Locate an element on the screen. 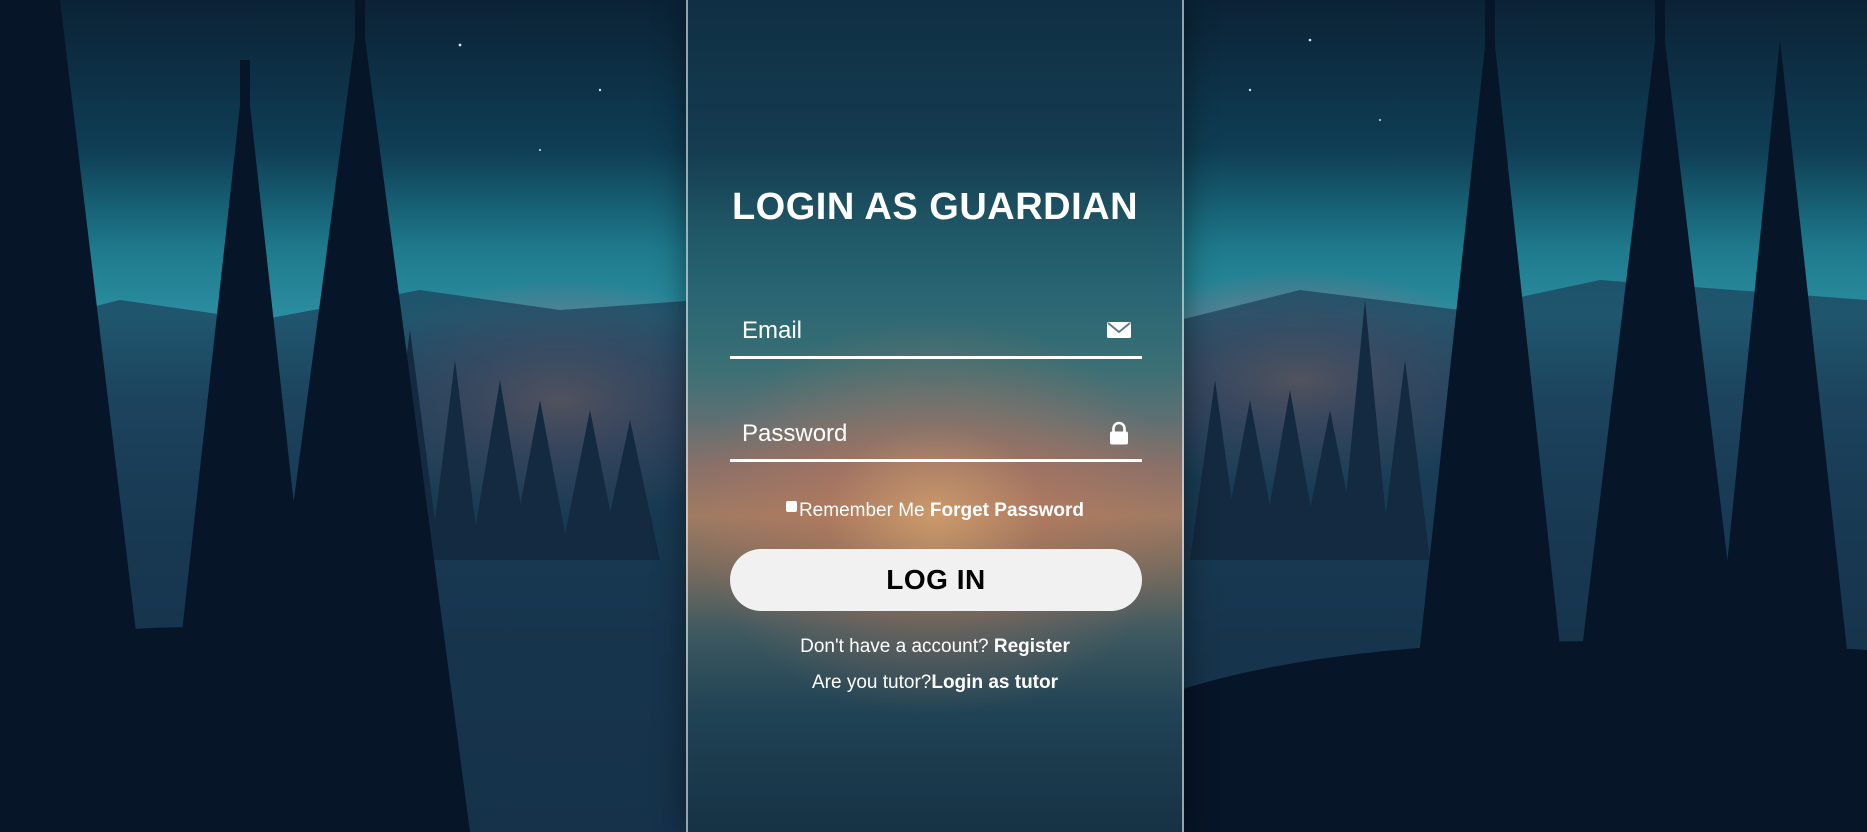 This screenshot has height=832, width=1867. lock-icon is located at coordinates (1119, 433).